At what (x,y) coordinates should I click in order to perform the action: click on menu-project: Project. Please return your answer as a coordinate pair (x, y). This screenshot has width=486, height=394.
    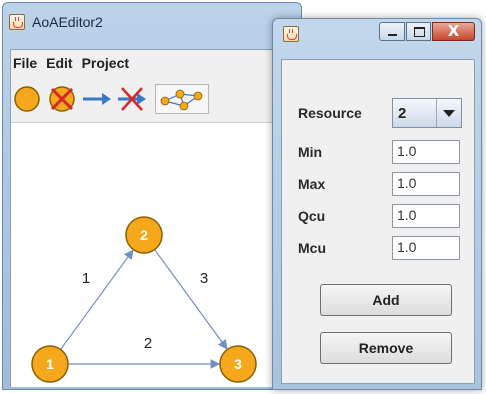
    Looking at the image, I should click on (108, 63).